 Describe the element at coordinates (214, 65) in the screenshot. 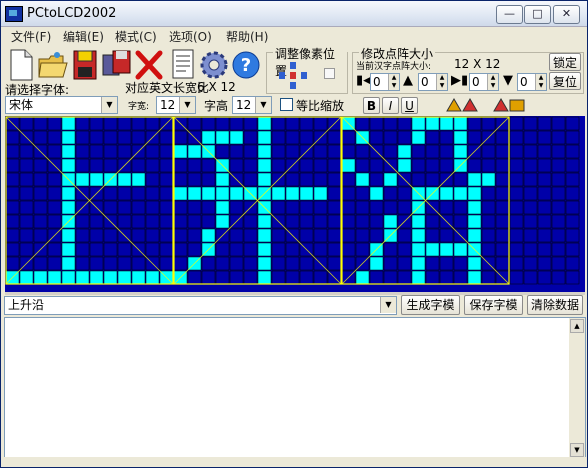

I see `settings-gear-icon` at that location.